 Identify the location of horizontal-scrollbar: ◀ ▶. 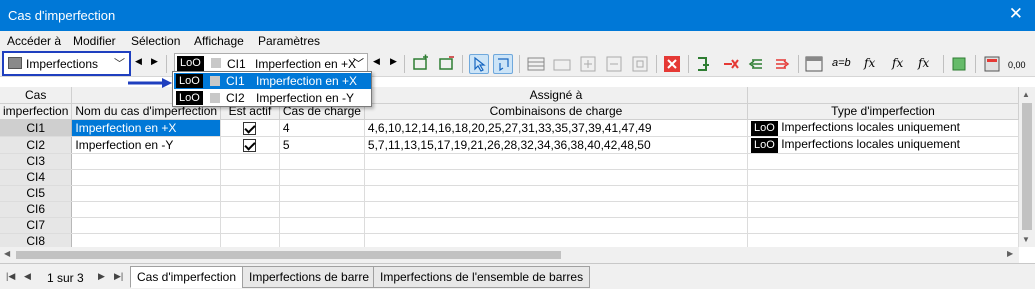
(509, 255).